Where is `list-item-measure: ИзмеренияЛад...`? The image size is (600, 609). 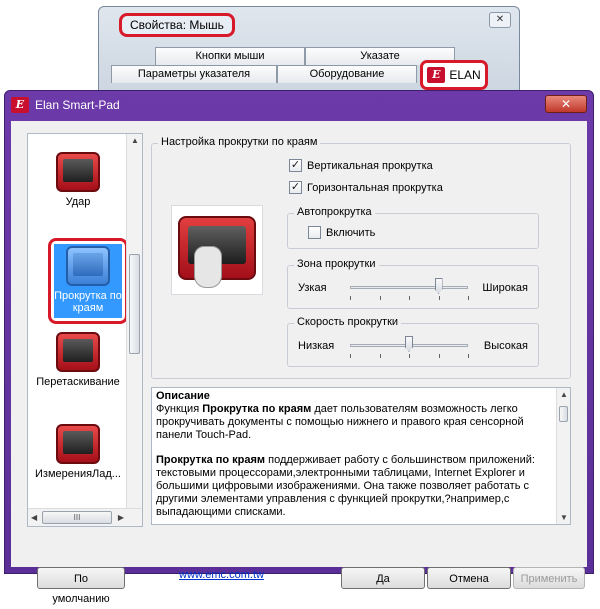 list-item-measure: ИзмеренияЛад... is located at coordinates (78, 452).